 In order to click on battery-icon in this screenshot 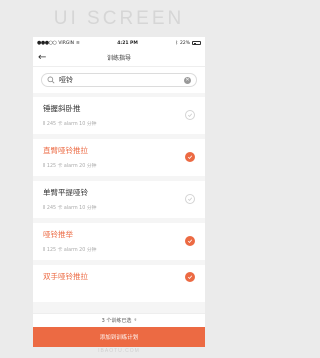, I will do `click(196, 43)`.